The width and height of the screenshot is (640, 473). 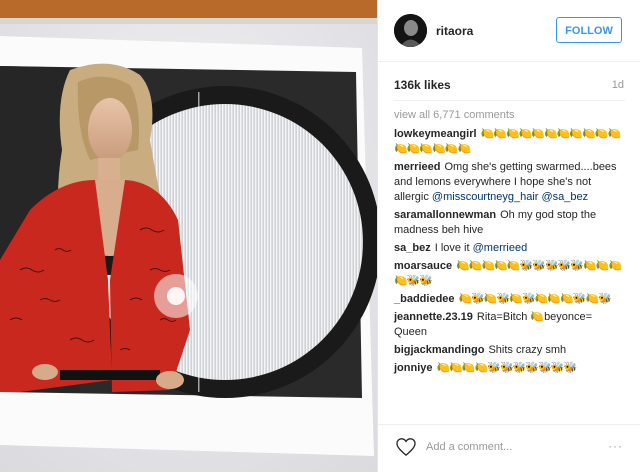 I want to click on comment-item: _baddiedee 🍋🐝🍋🐝🍋🐝🍋🍋🍋🐝🍋🐝, so click(x=510, y=299).